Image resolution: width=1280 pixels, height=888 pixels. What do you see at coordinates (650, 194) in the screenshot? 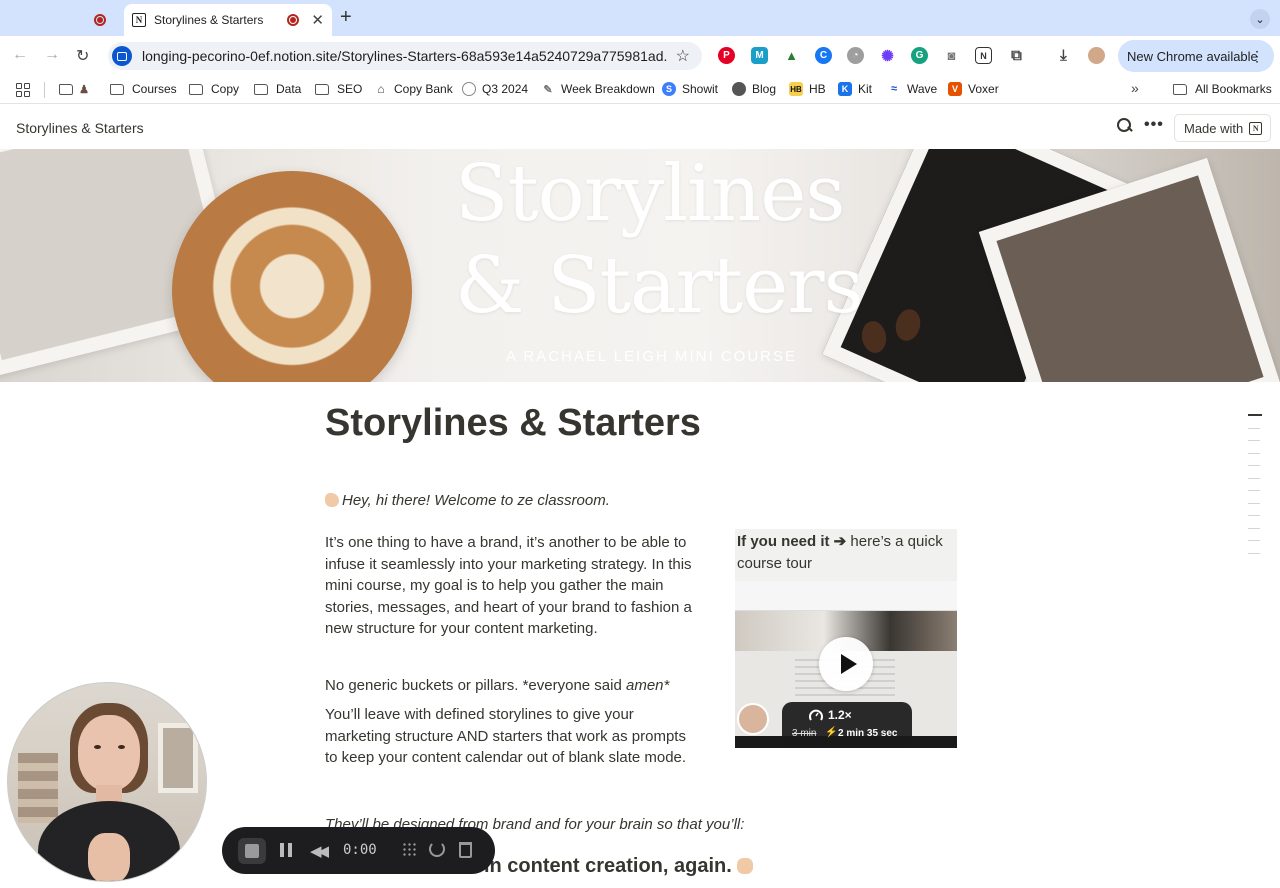
I see `cover-title-line1: Storylines` at bounding box center [650, 194].